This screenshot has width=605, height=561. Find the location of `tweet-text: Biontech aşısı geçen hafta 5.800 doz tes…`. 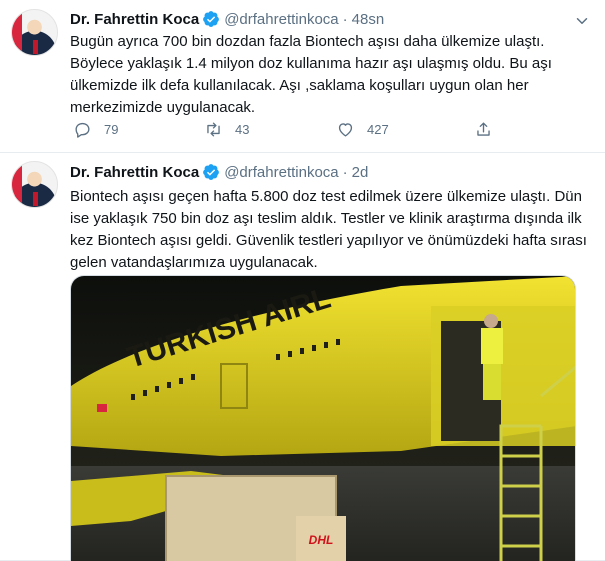

tweet-text: Biontech aşısı geçen hafta 5.800 doz tes… is located at coordinates (328, 229).